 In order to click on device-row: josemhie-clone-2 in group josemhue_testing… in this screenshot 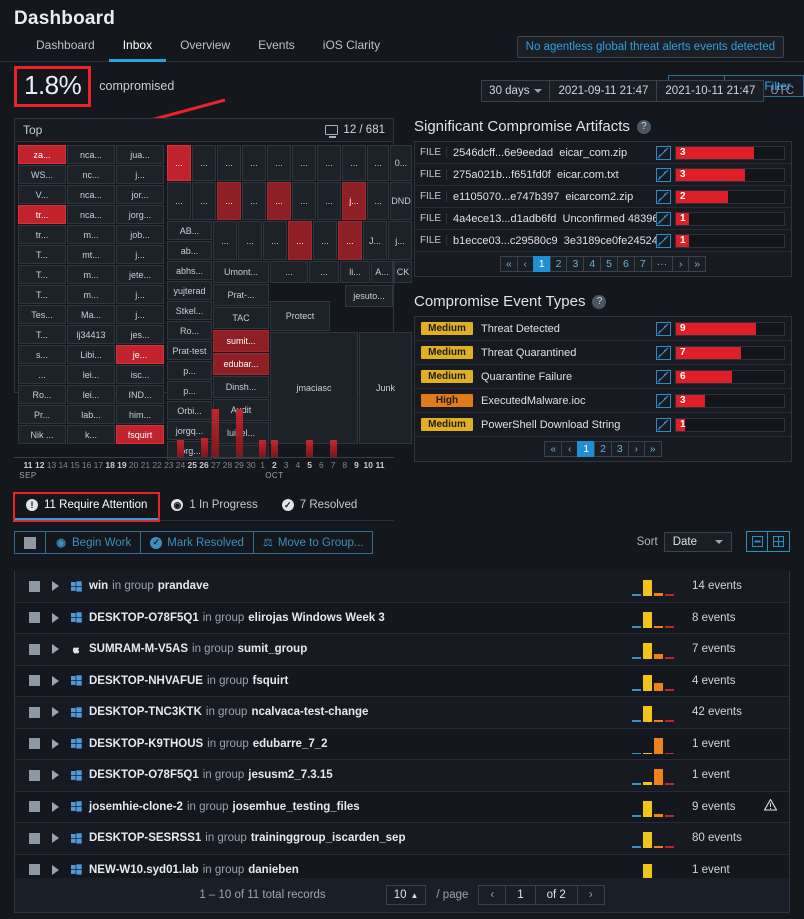, I will do `click(402, 807)`.